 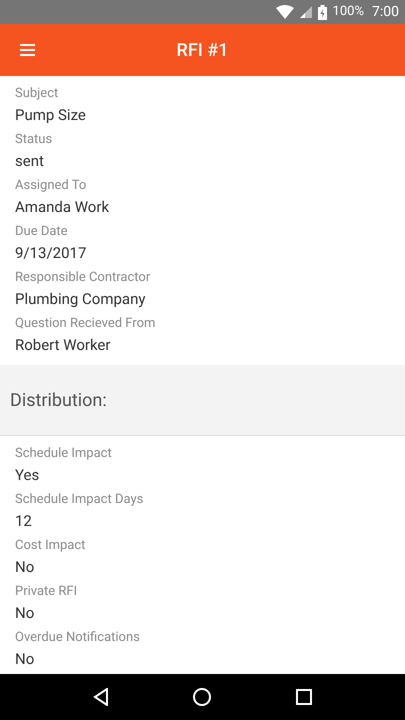 What do you see at coordinates (27, 50) in the screenshot?
I see `menu-icon` at bounding box center [27, 50].